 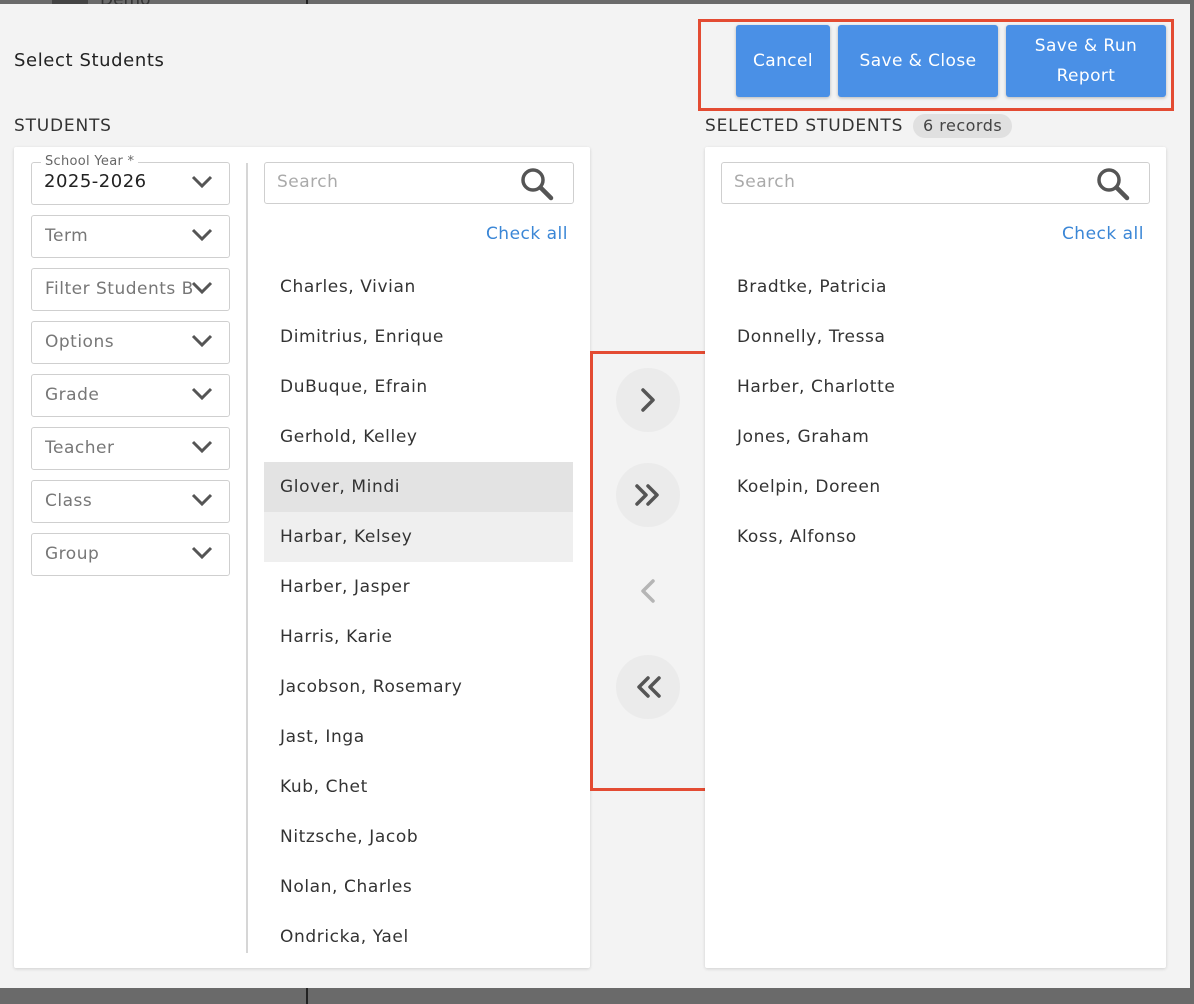 I want to click on double-chevron-left-icon, so click(x=649, y=687).